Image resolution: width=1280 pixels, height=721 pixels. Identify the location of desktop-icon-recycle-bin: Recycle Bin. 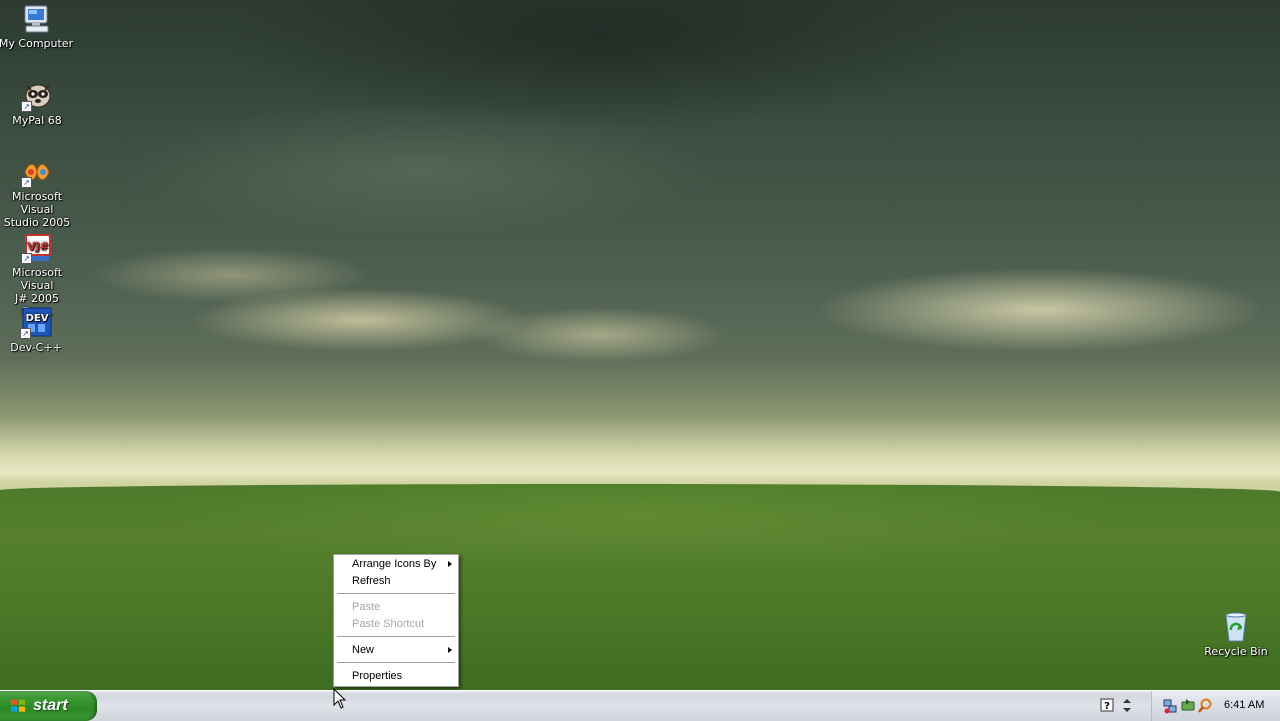
(1236, 634).